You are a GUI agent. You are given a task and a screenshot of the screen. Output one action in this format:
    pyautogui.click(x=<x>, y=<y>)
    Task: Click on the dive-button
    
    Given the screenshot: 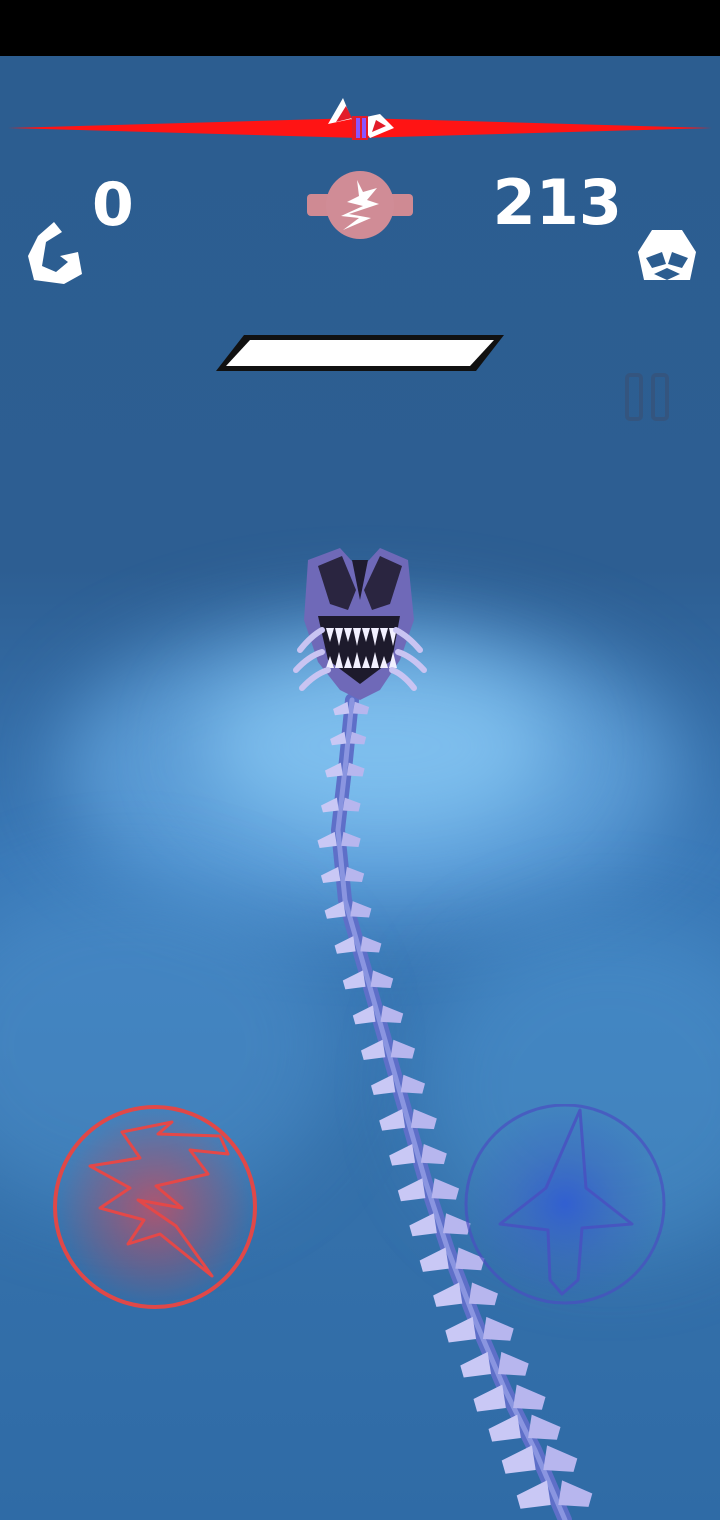 What is the action you would take?
    pyautogui.click(x=565, y=1206)
    